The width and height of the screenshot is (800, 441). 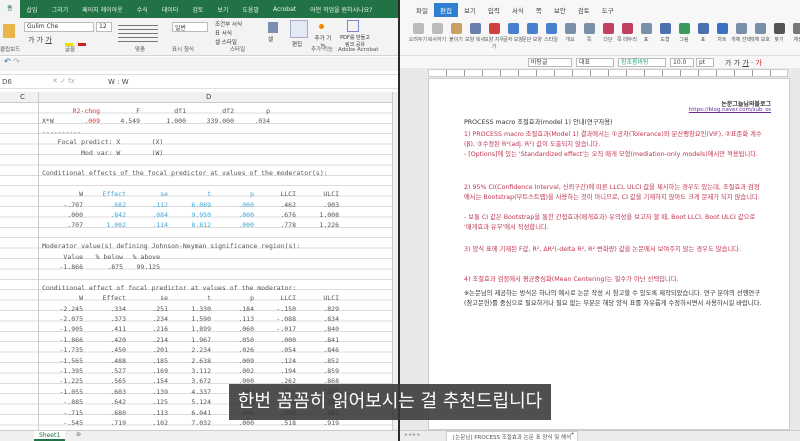 What do you see at coordinates (63, 194) in the screenshot?
I see `cell: W` at bounding box center [63, 194].